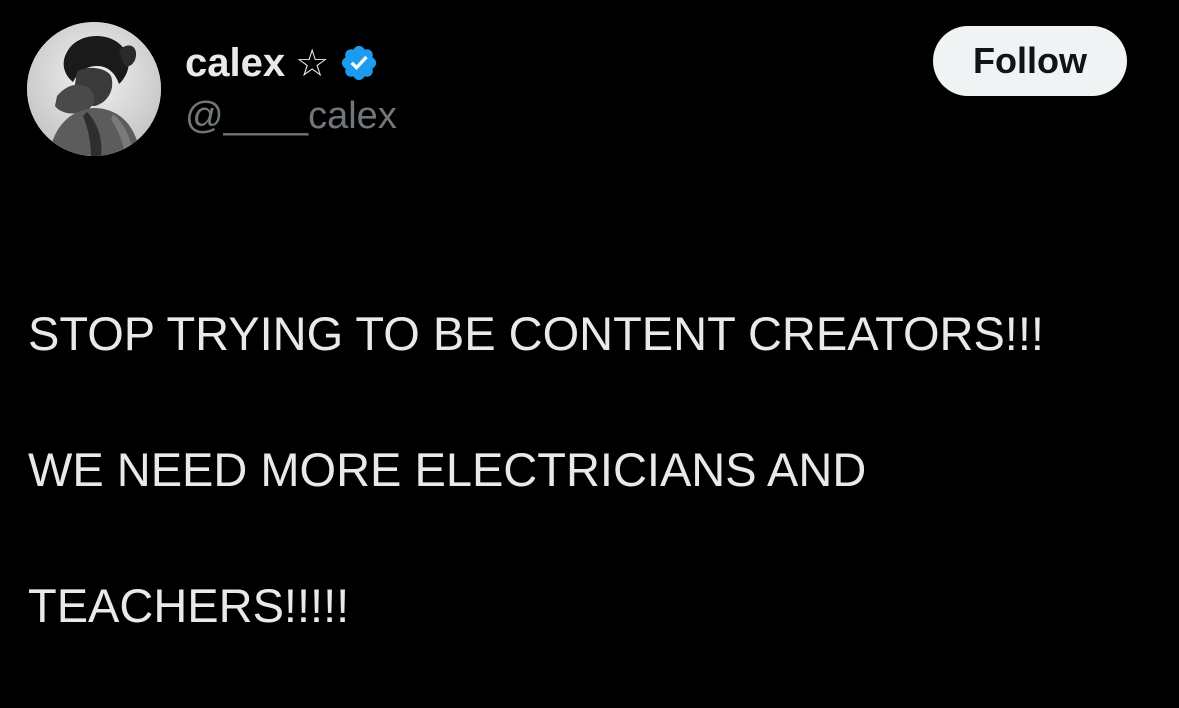  What do you see at coordinates (312, 63) in the screenshot?
I see `star-outline-icon: ☆` at bounding box center [312, 63].